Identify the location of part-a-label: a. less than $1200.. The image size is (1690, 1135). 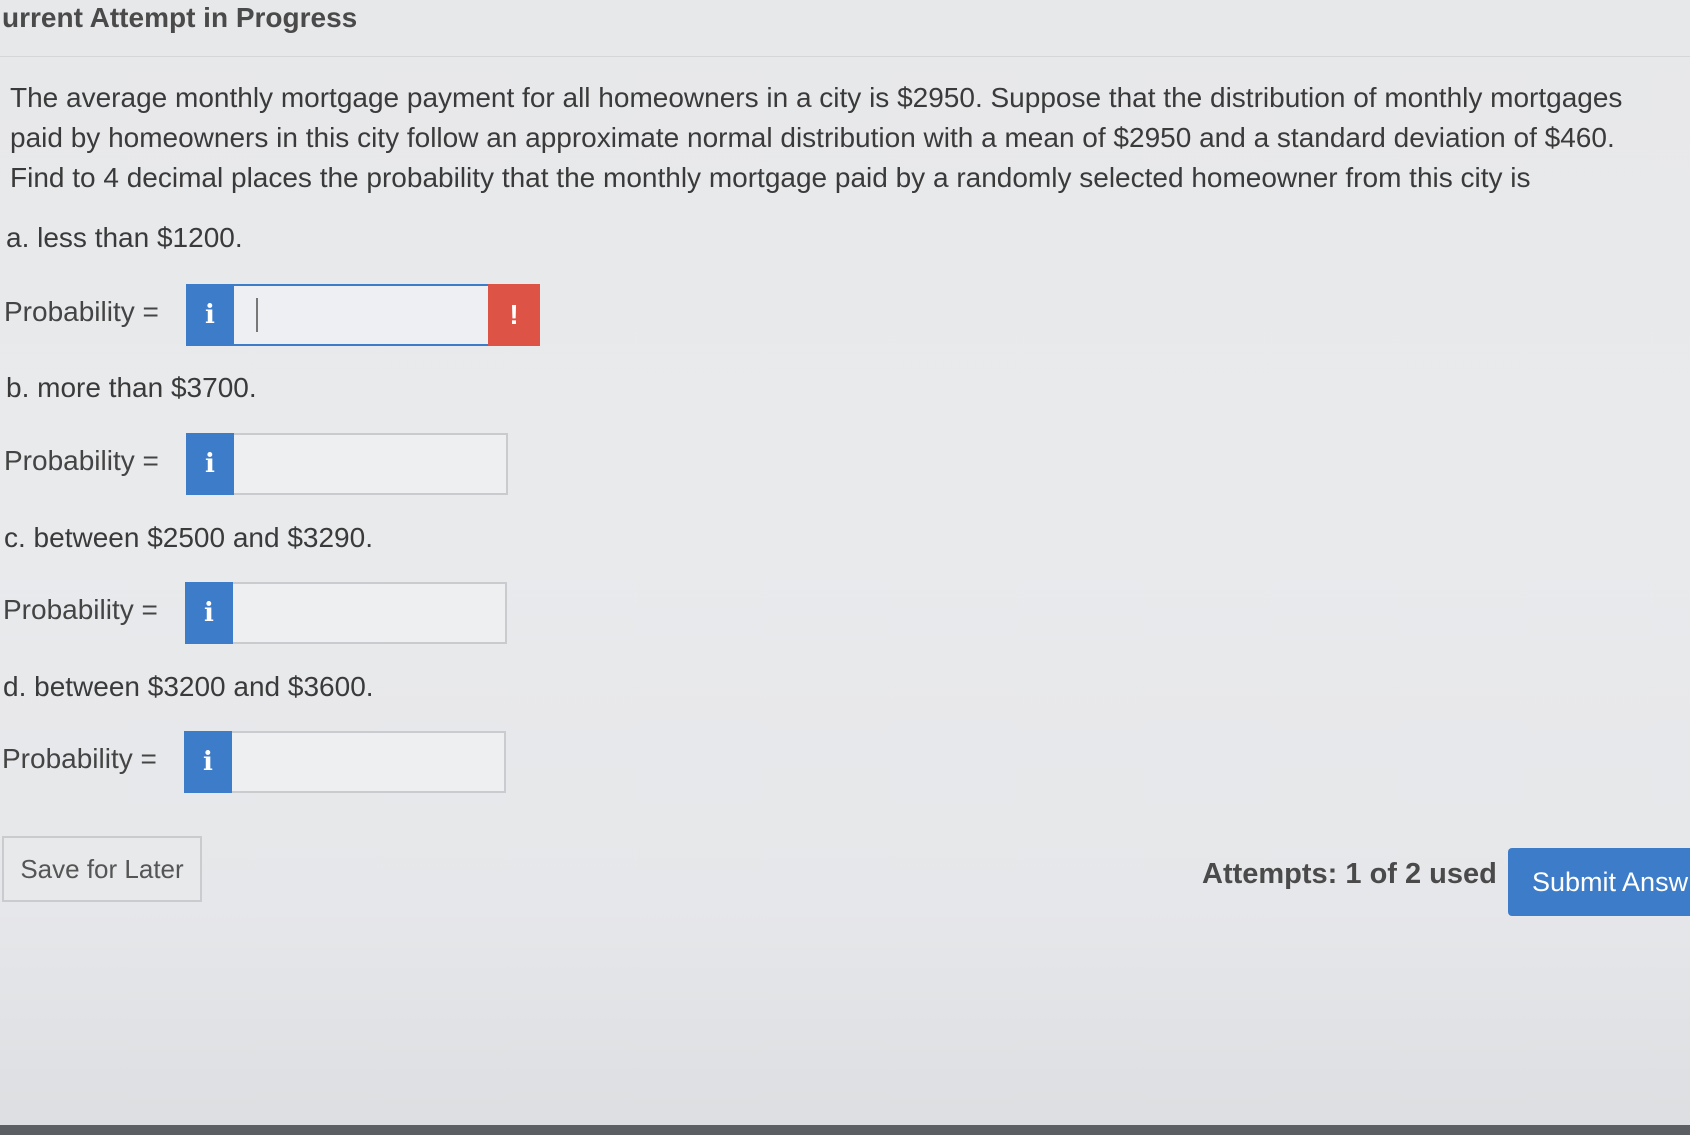
(124, 237).